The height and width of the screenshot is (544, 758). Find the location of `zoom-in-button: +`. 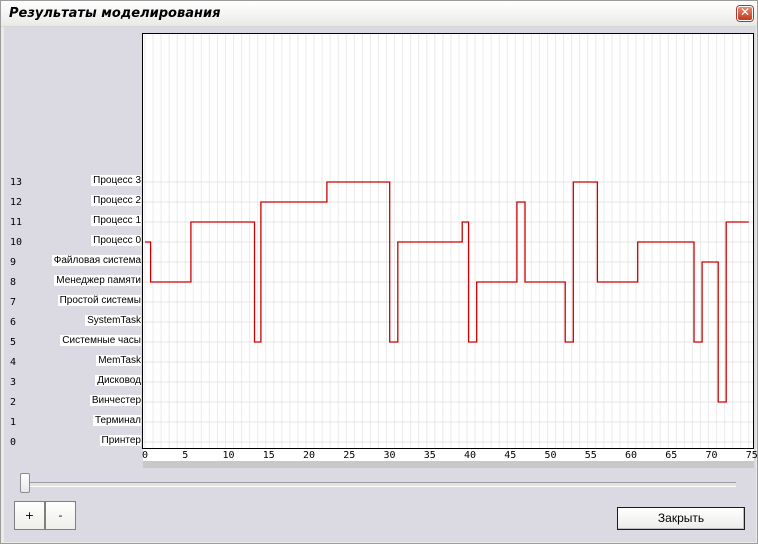

zoom-in-button: + is located at coordinates (29, 515).